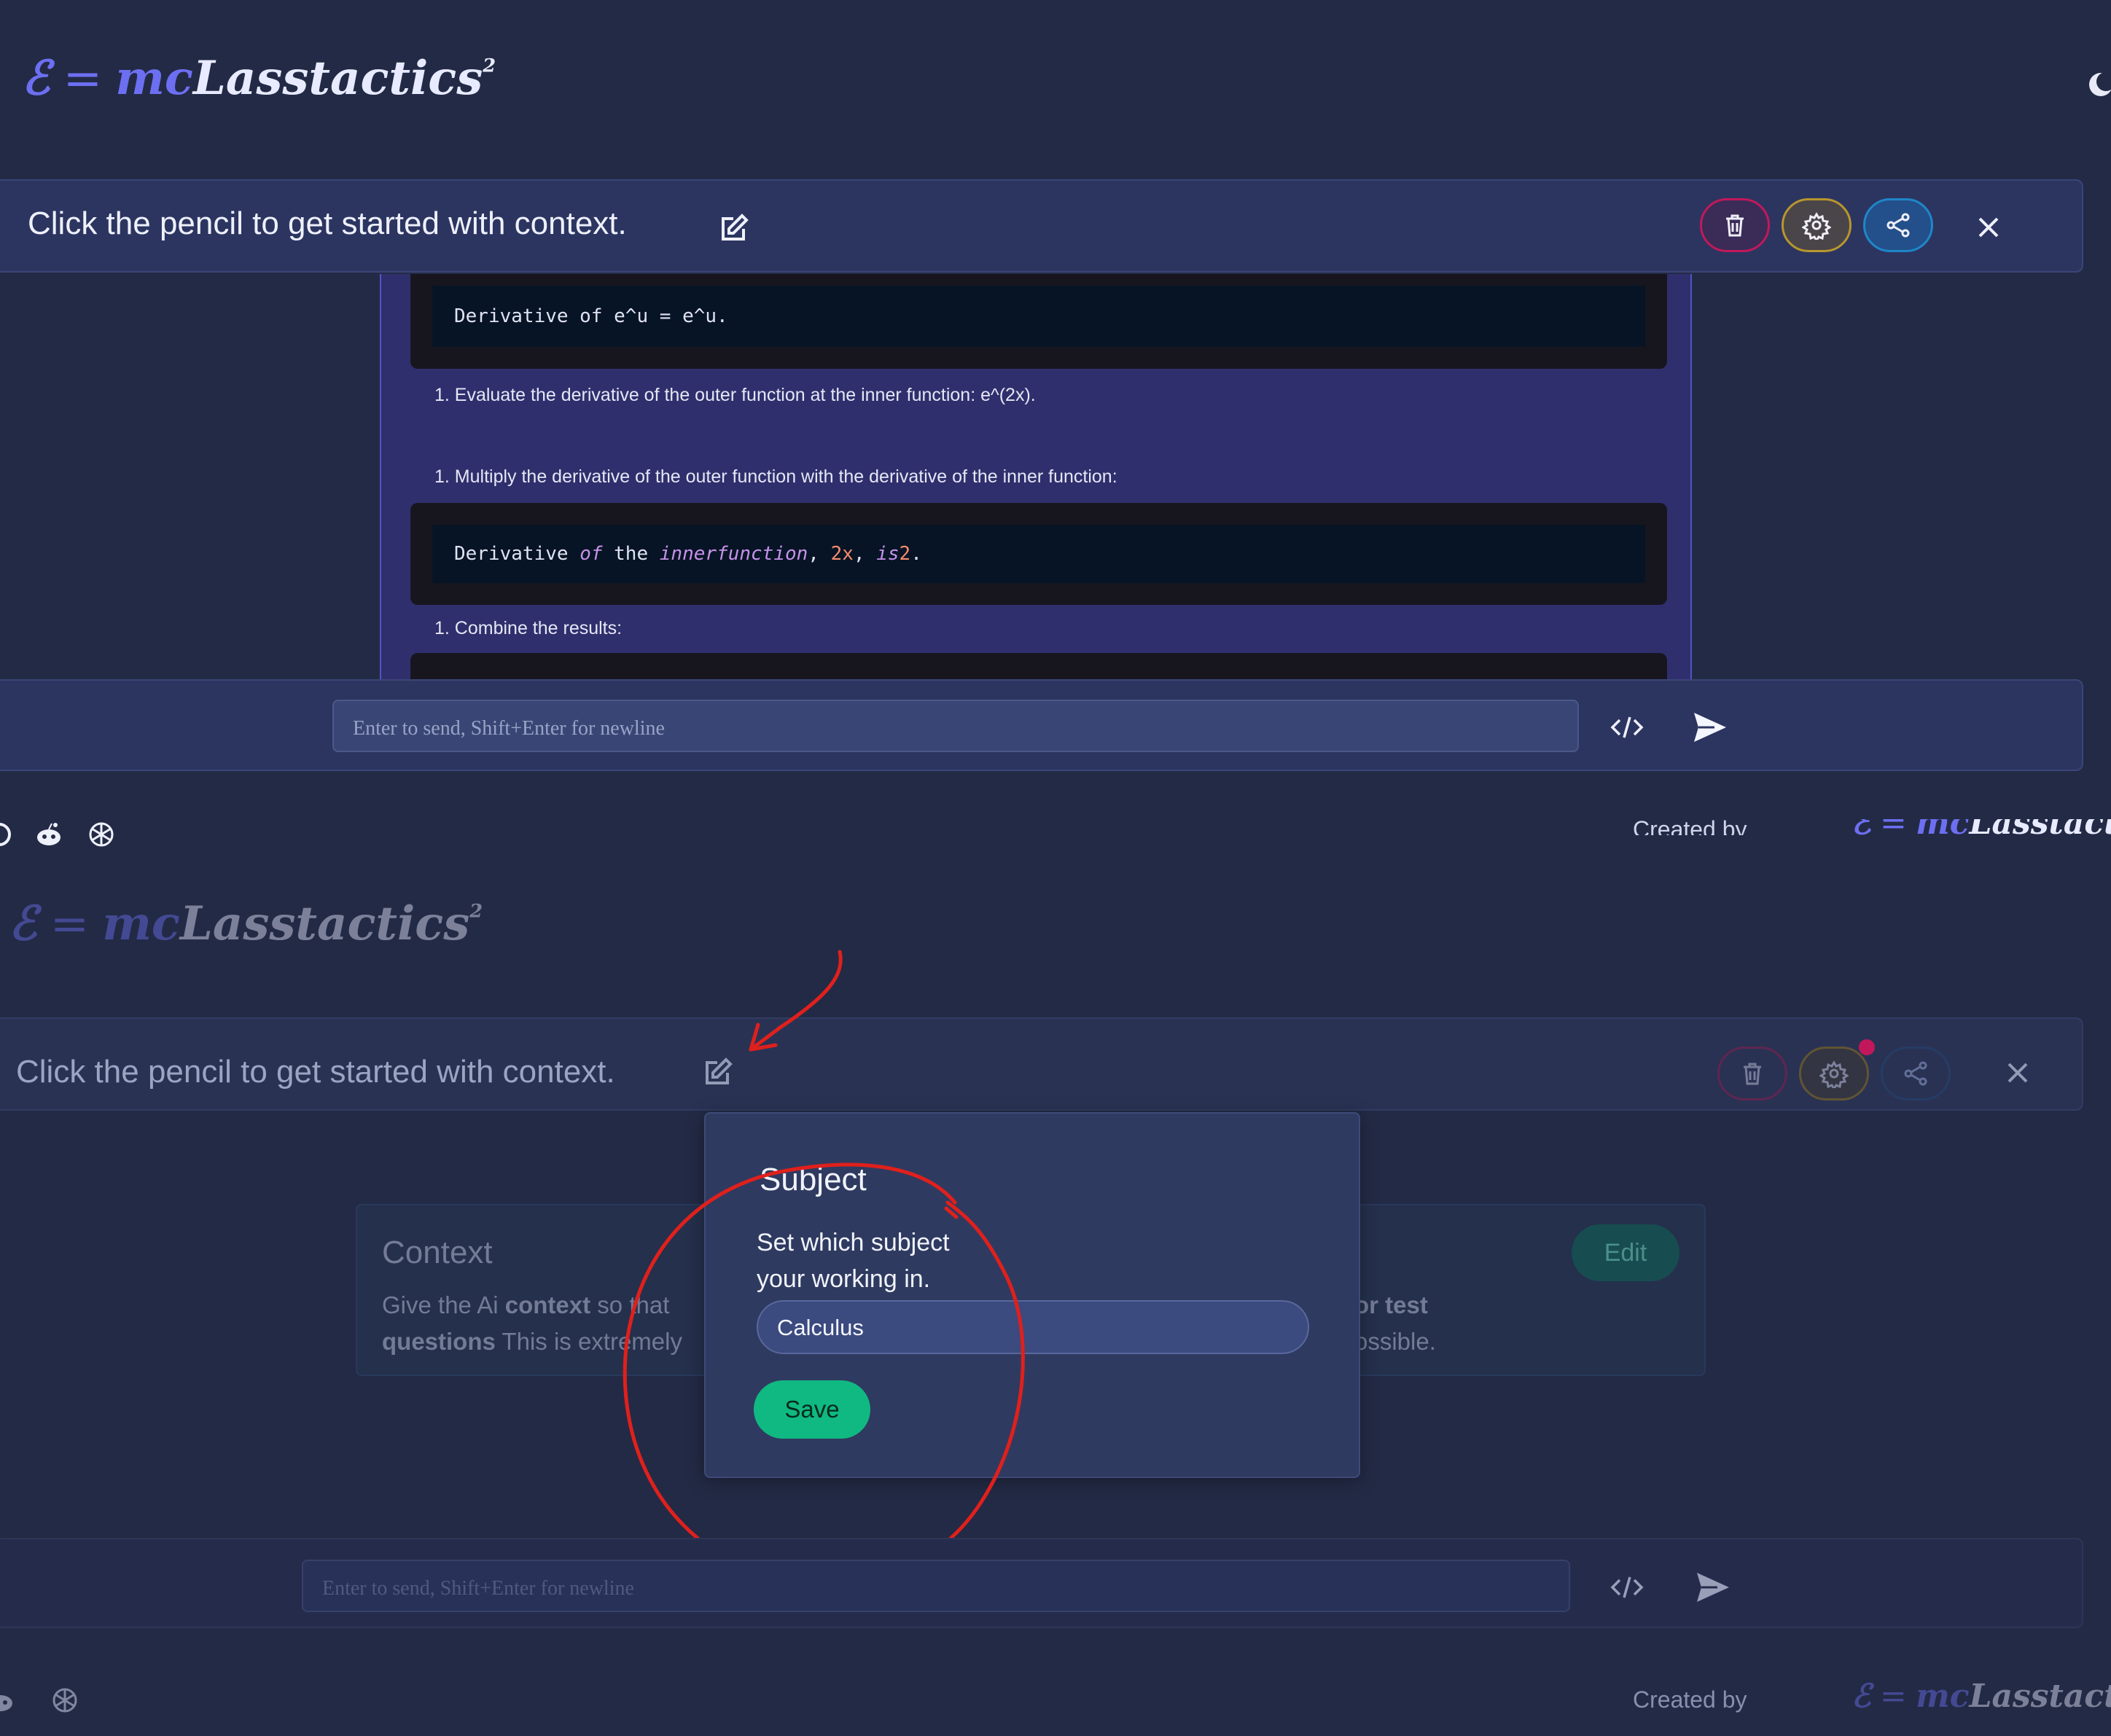  I want to click on code-block: Derivative of e^u = e^u., so click(1038, 321).